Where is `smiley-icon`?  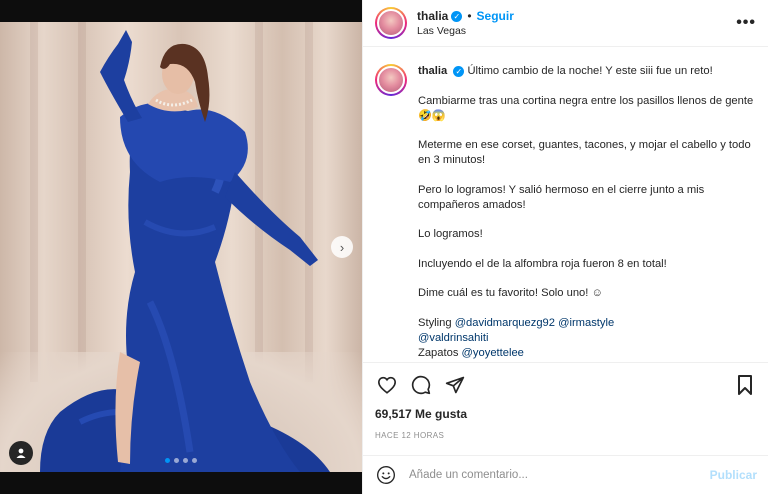 smiley-icon is located at coordinates (386, 475).